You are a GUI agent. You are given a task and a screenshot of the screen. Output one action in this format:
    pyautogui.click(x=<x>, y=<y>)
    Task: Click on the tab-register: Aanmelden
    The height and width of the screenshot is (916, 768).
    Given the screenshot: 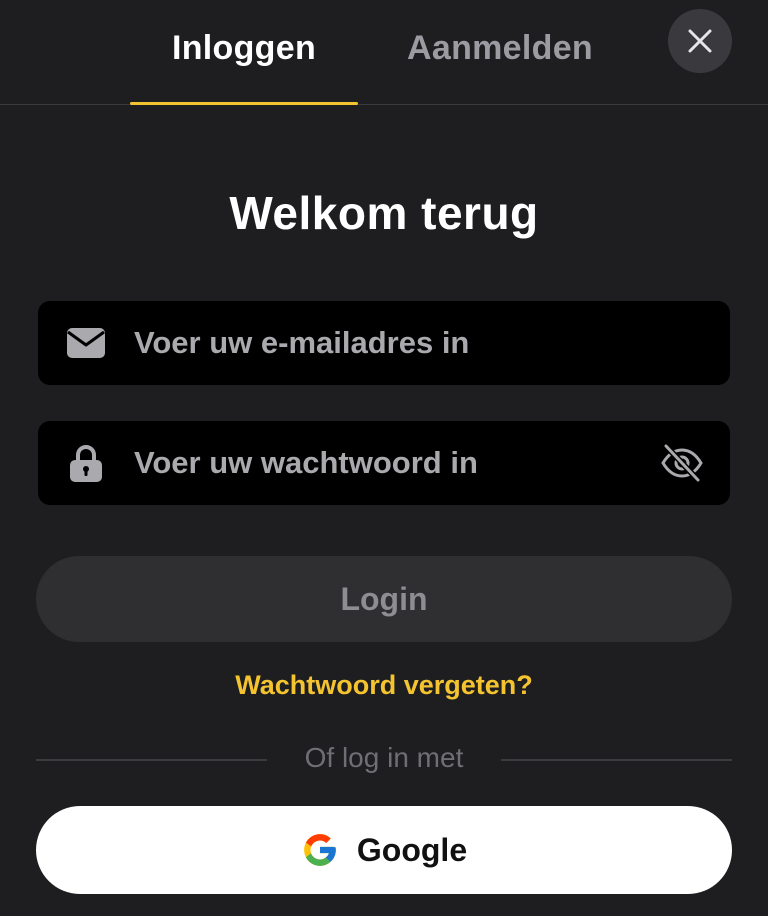 What is the action you would take?
    pyautogui.click(x=500, y=52)
    